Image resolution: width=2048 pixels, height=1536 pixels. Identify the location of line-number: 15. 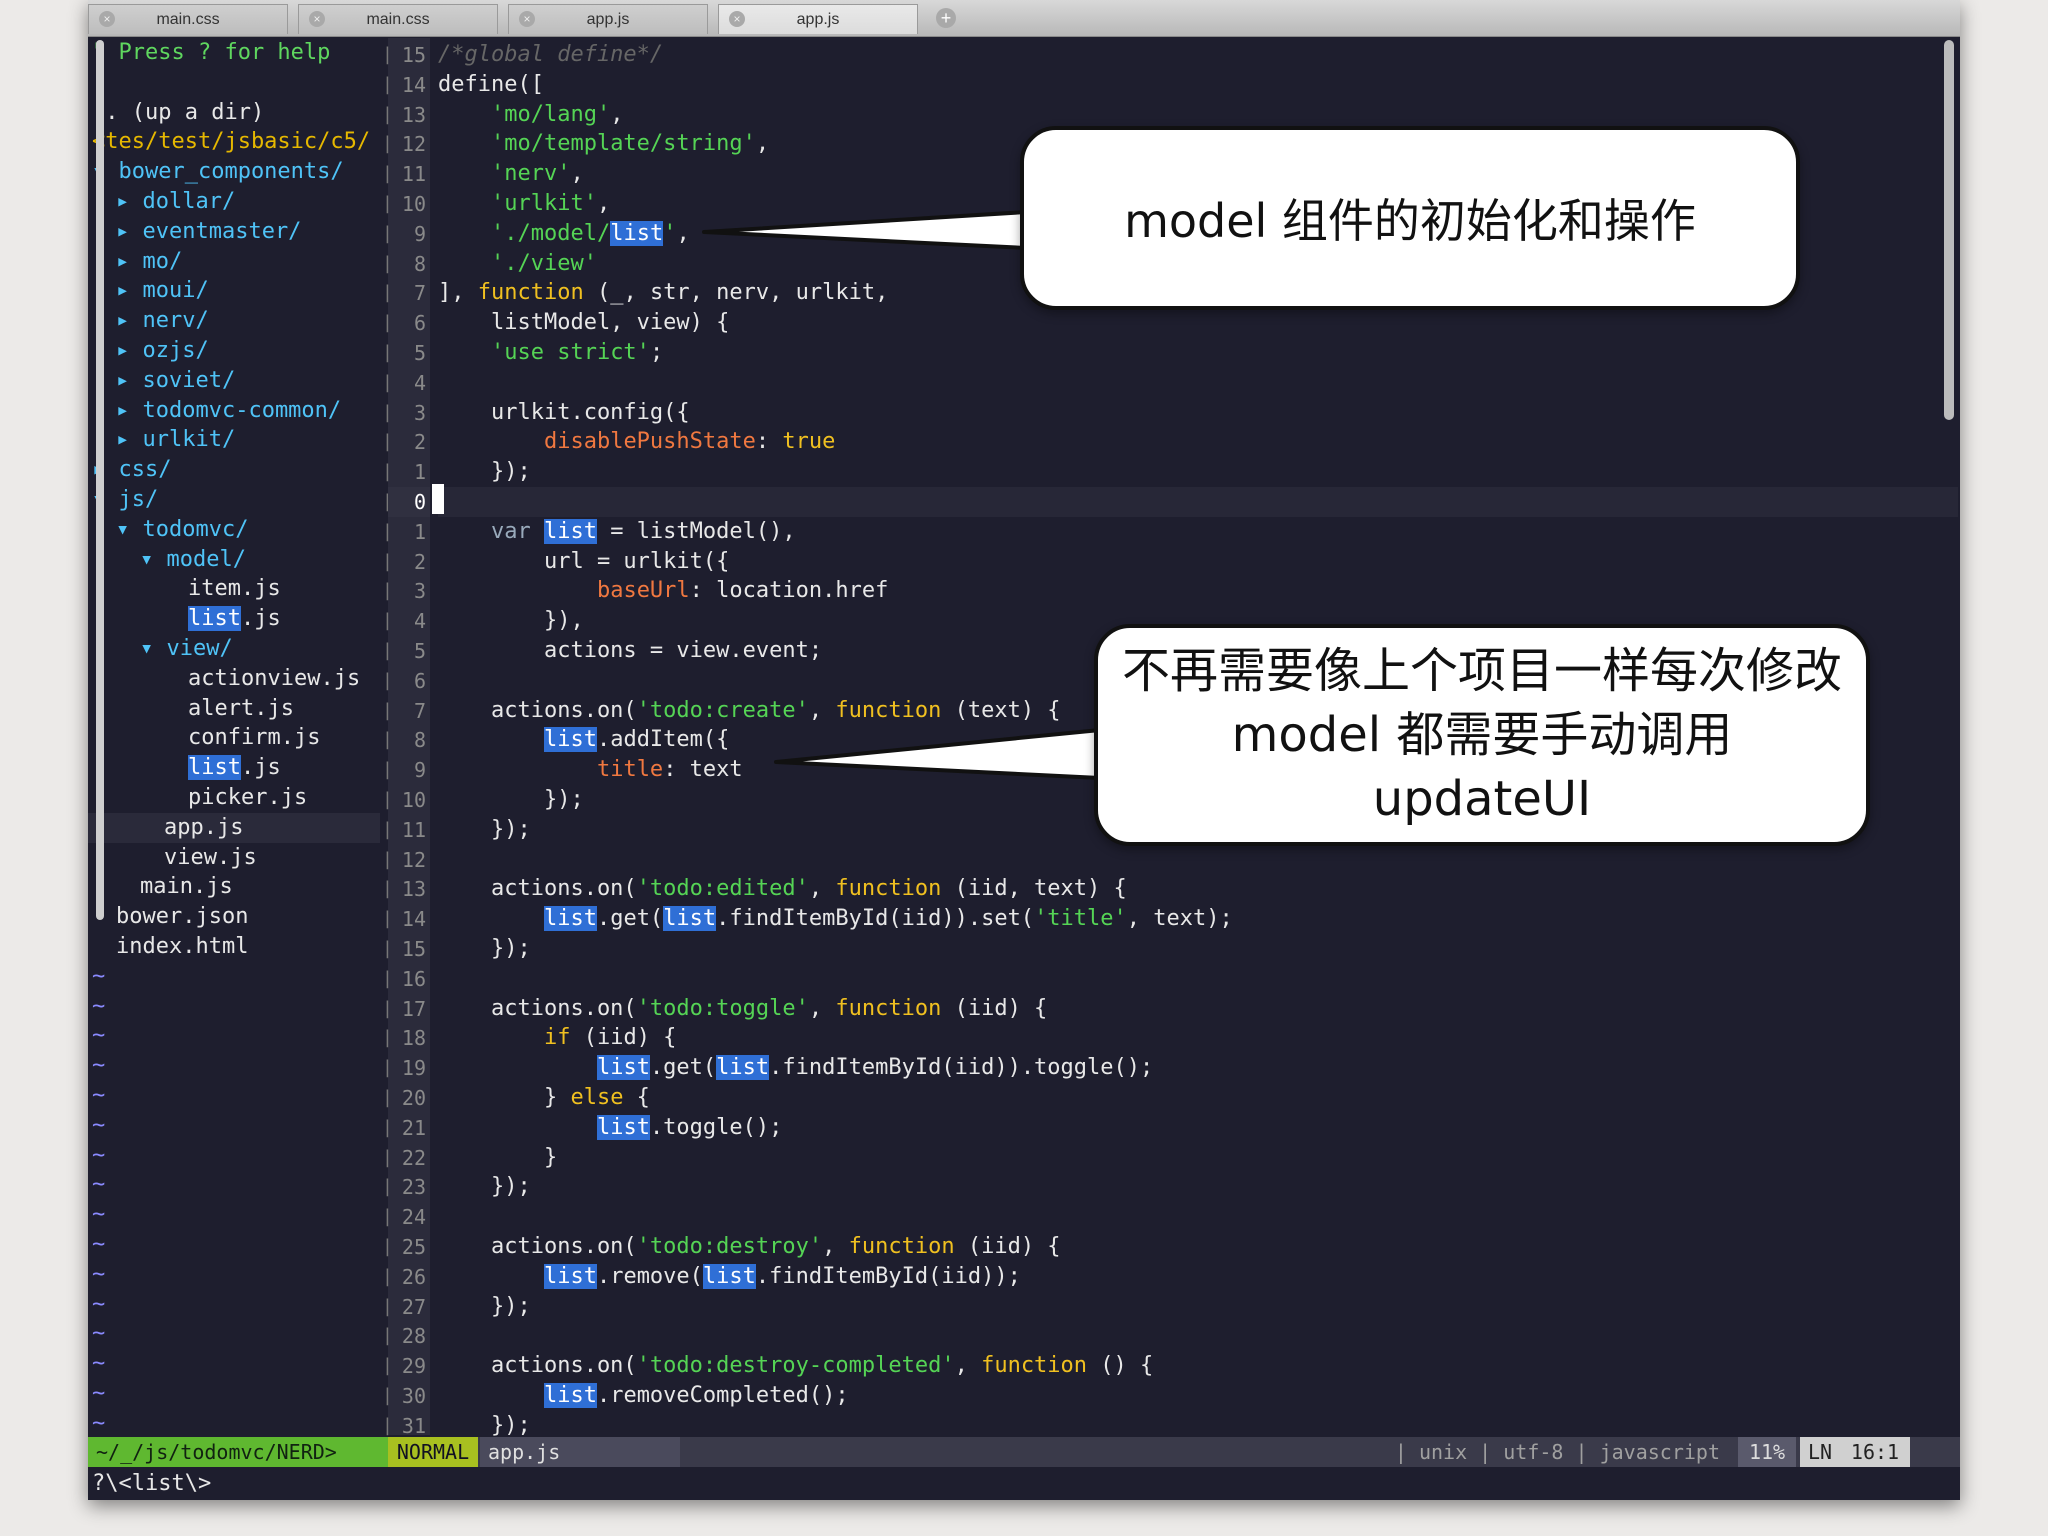
(413, 949).